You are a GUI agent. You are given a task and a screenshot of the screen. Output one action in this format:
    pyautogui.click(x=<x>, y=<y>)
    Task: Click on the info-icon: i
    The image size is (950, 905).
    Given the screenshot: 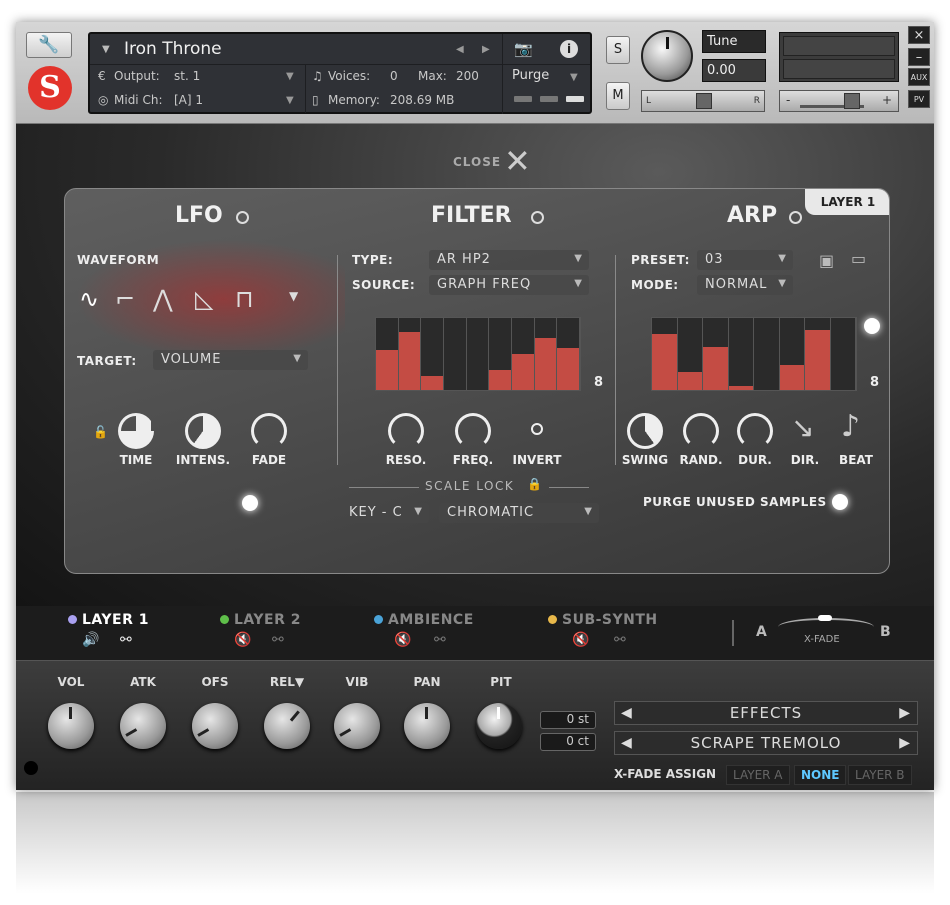 What is the action you would take?
    pyautogui.click(x=569, y=49)
    